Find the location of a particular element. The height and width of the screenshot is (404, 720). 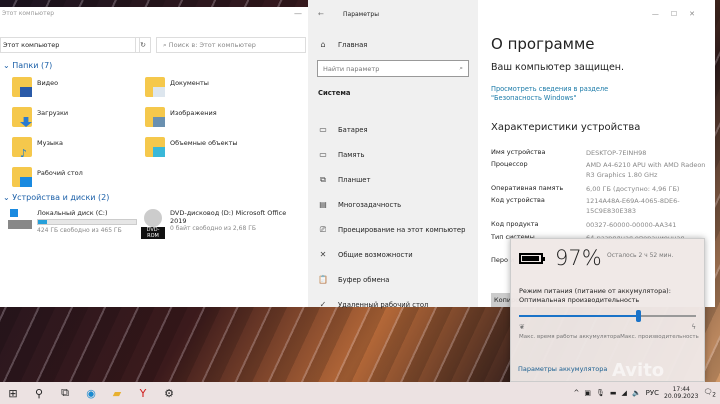

nav-label: Многозадачность is located at coordinates (370, 204).